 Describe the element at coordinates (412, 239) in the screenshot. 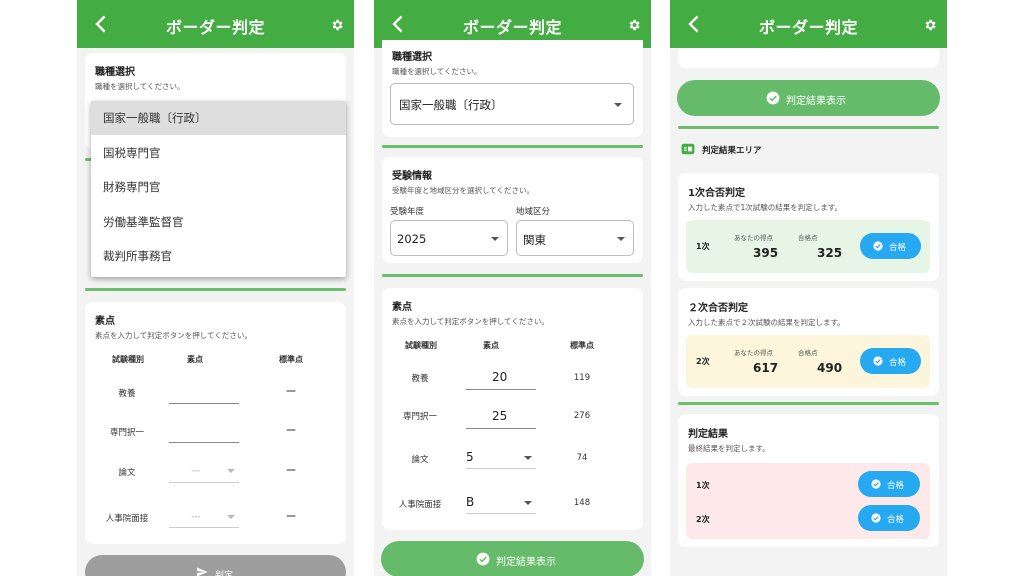

I see `year-select-value: 2025` at that location.